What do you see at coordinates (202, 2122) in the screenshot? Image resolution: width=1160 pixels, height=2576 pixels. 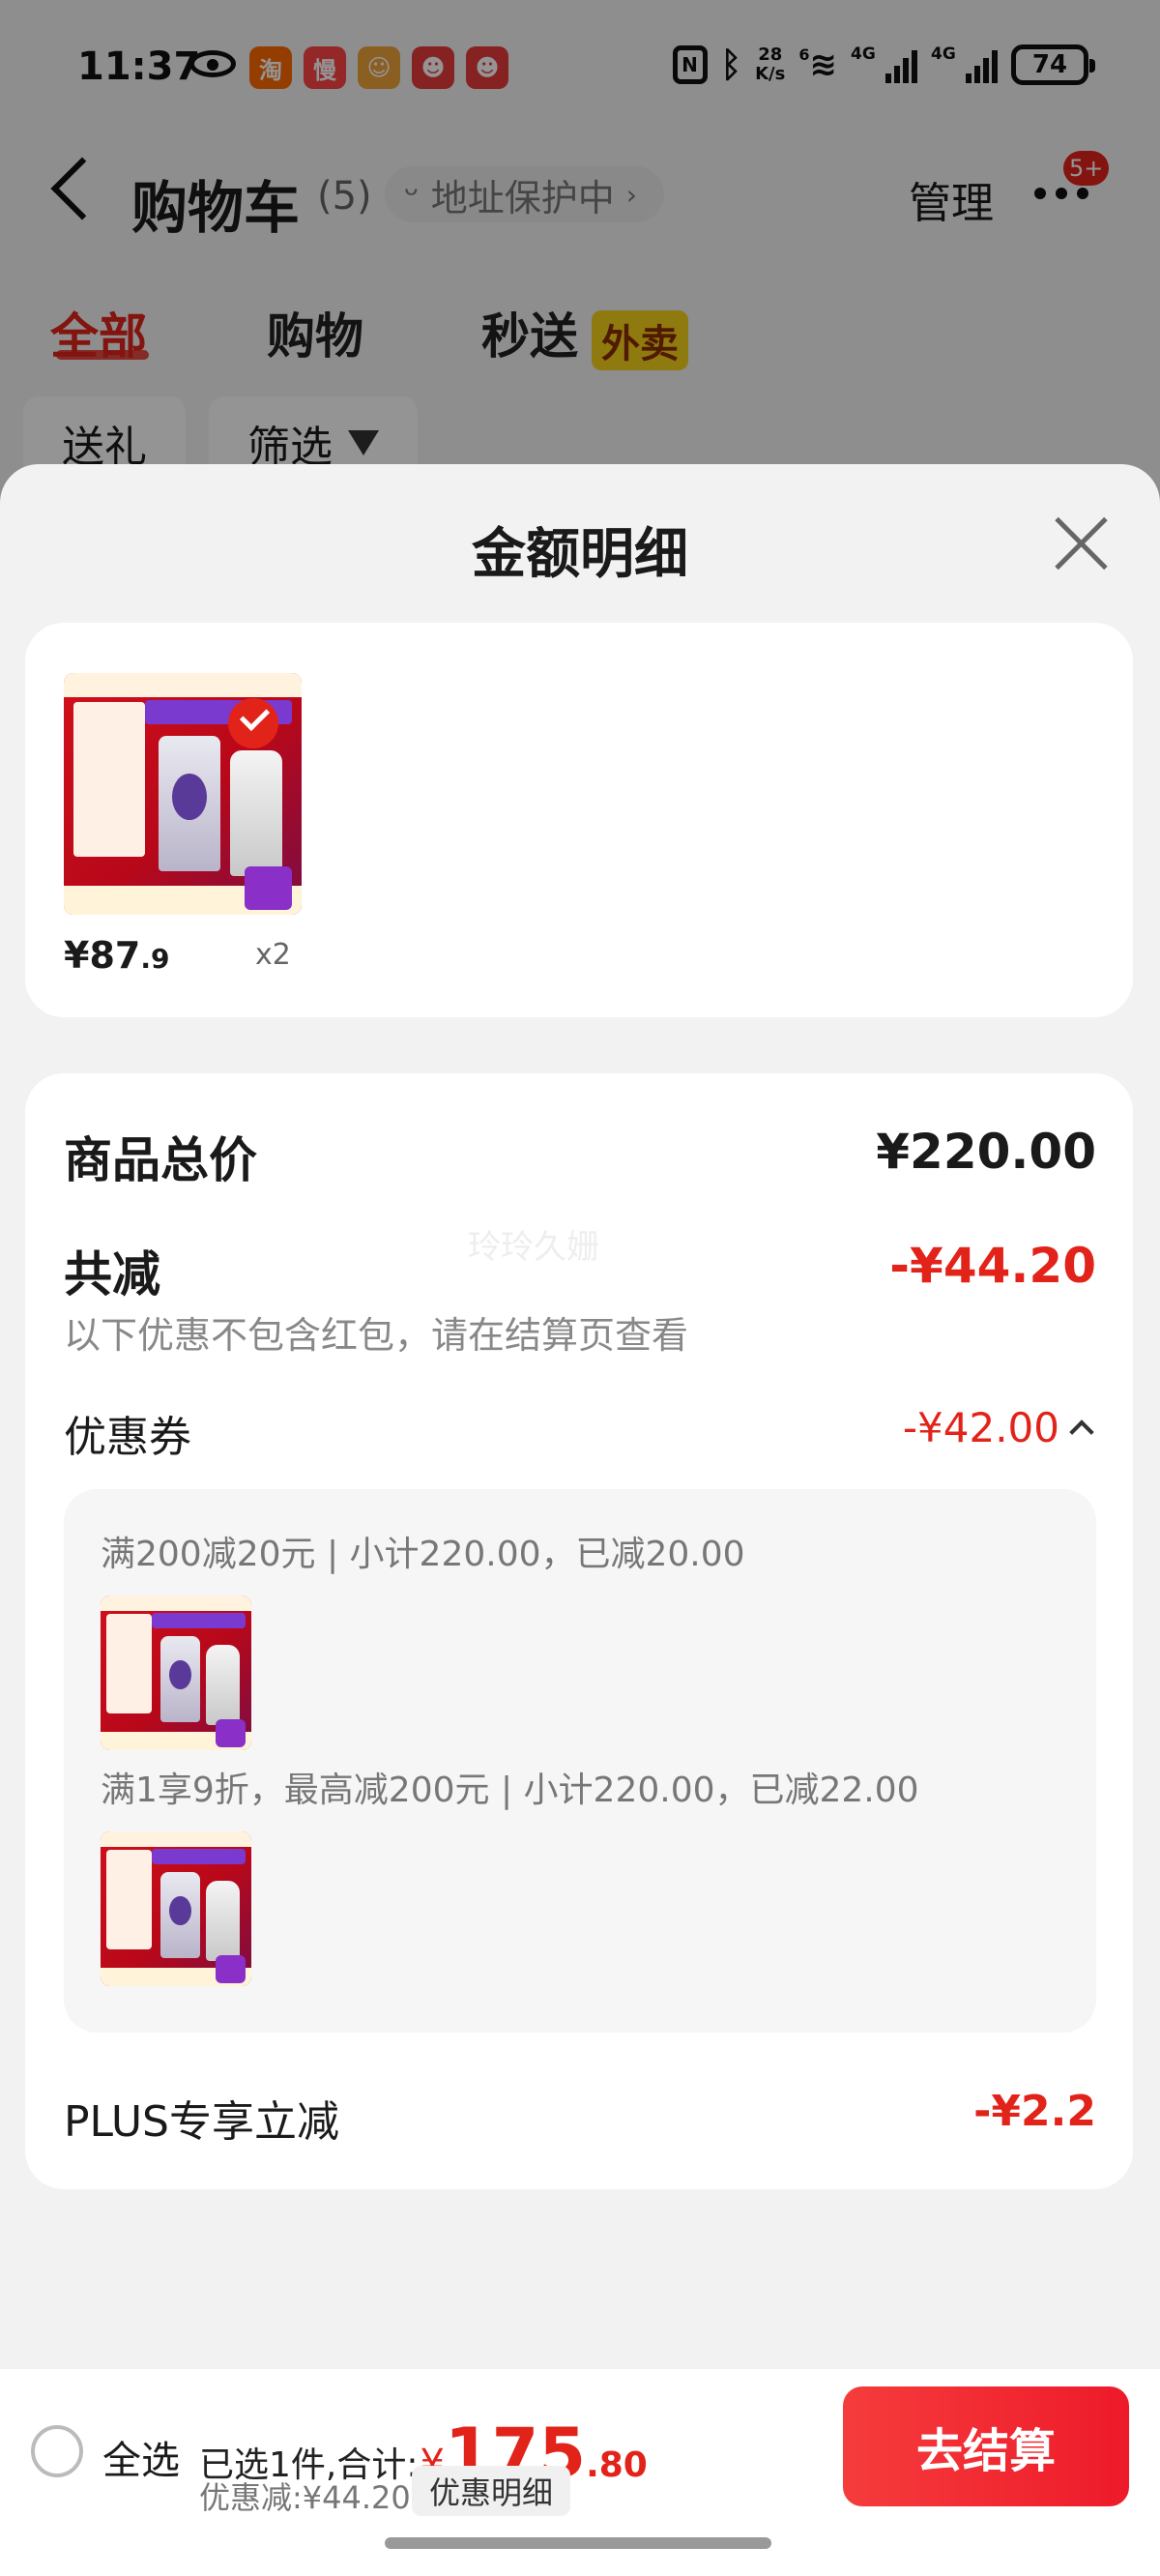 I see `plus-discount-label: PLUS专享立减` at bounding box center [202, 2122].